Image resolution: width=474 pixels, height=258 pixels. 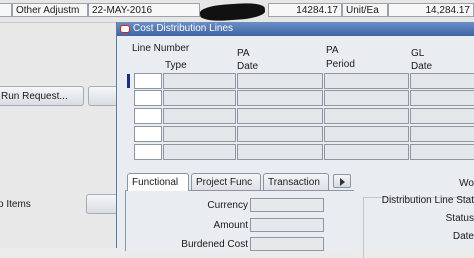 I want to click on bg-amount2-field: 14,284.17, so click(x=431, y=10).